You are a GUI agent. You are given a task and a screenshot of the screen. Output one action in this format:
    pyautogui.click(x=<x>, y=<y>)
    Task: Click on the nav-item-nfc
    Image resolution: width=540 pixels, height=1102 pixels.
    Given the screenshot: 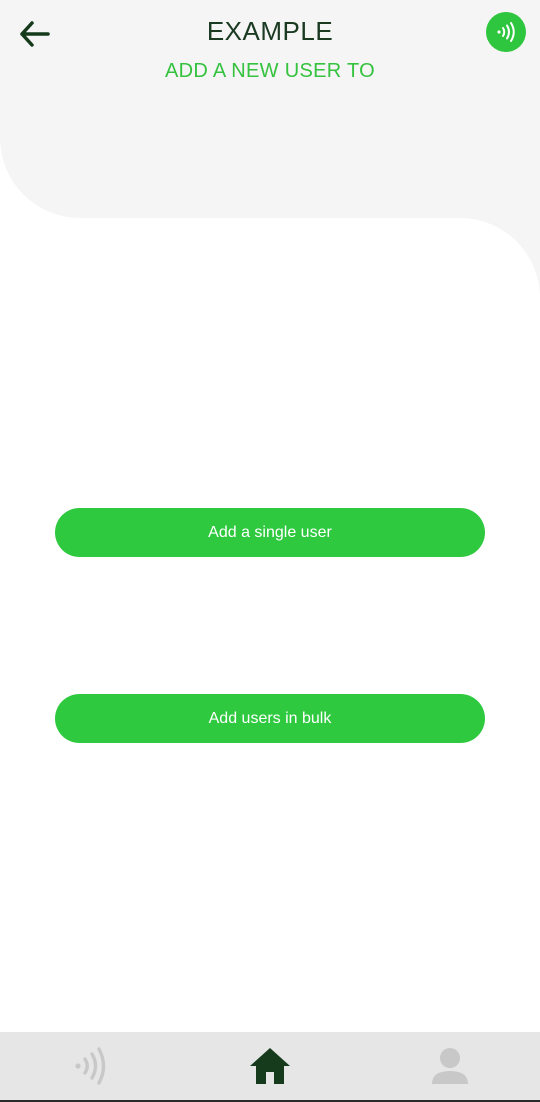 What is the action you would take?
    pyautogui.click(x=90, y=1066)
    